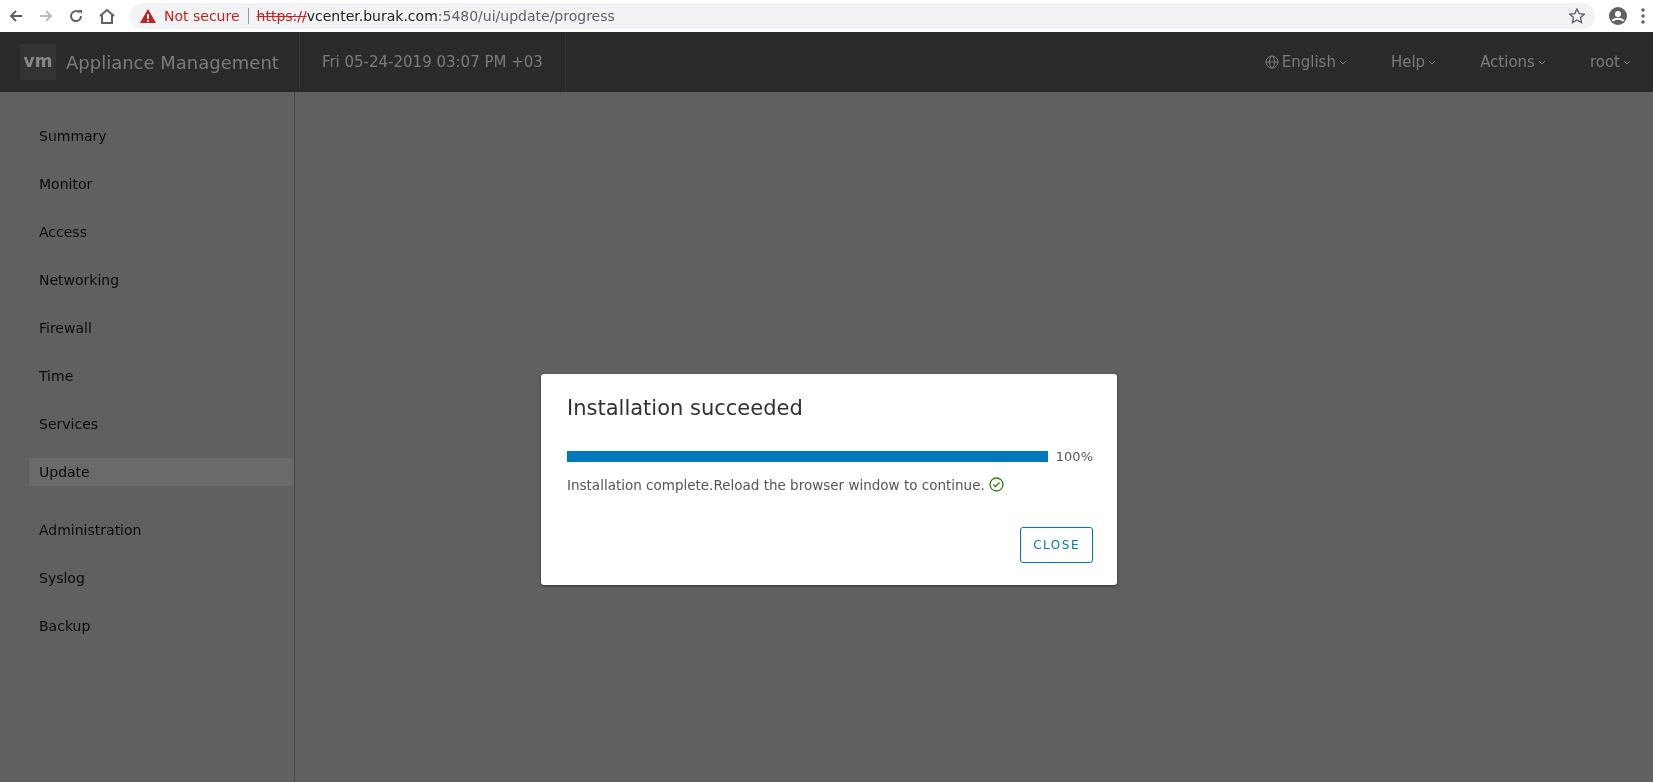  I want to click on more-icon, so click(1643, 16).